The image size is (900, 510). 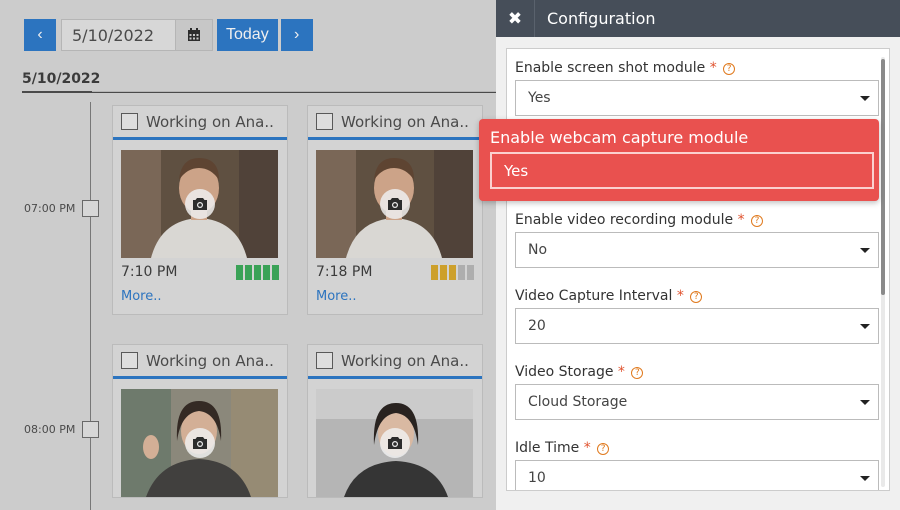 What do you see at coordinates (247, 35) in the screenshot?
I see `today-button: Today` at bounding box center [247, 35].